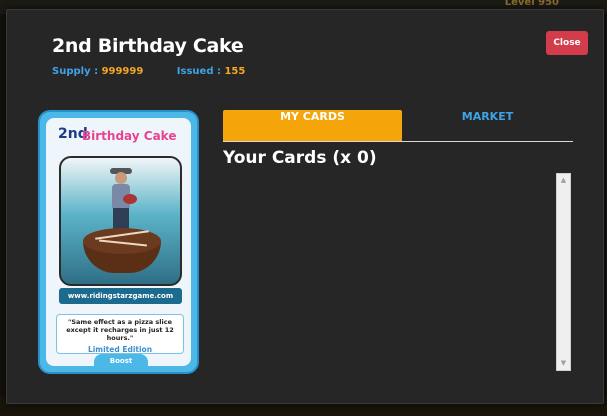  Describe the element at coordinates (198, 71) in the screenshot. I see `issued-label: Issued :` at that location.